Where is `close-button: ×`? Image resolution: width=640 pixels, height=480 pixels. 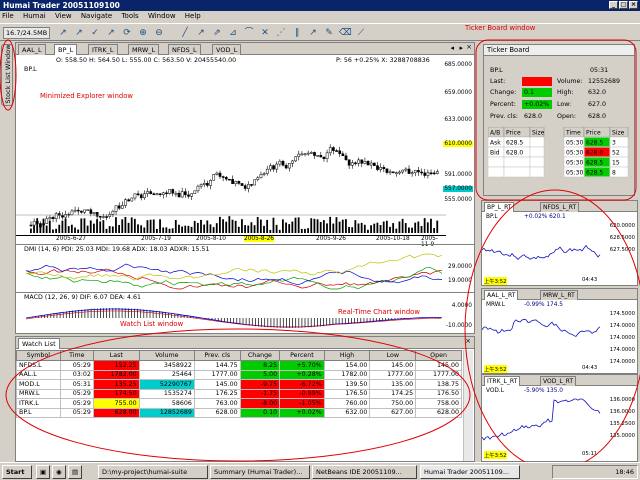
close-button: × is located at coordinates (633, 5).